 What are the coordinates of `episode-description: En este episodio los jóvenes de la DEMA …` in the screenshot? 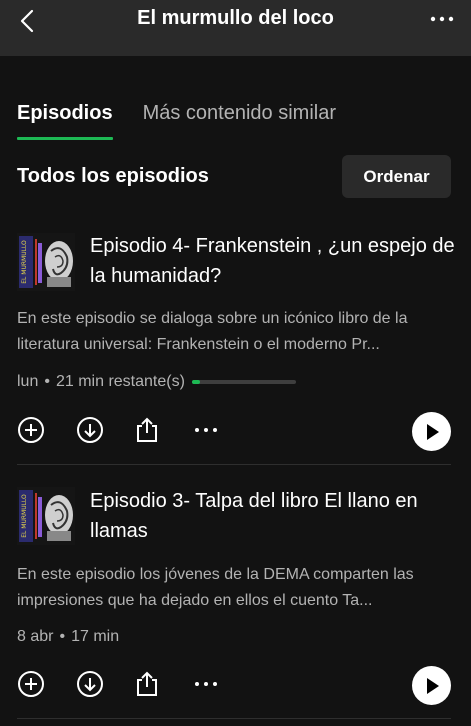 It's located at (215, 587).